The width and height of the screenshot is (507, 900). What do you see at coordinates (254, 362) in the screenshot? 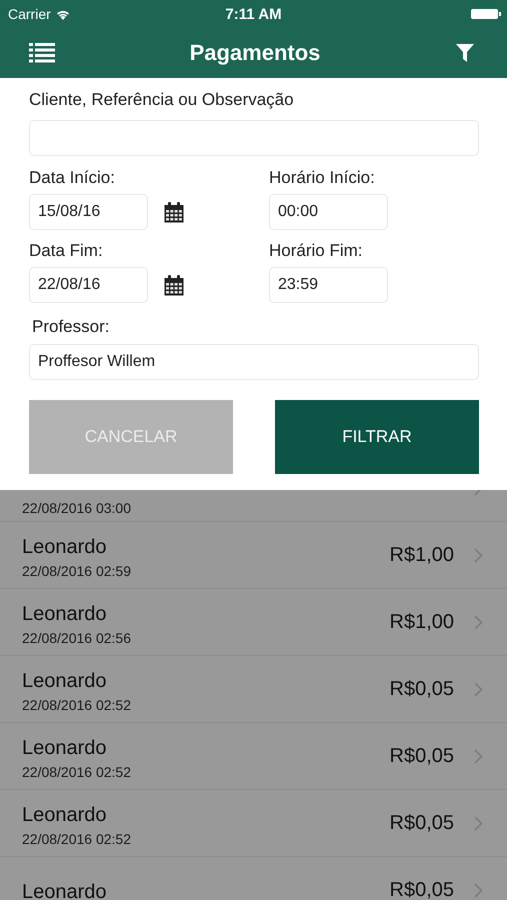
I see `professor-field: Proffesor Willem` at bounding box center [254, 362].